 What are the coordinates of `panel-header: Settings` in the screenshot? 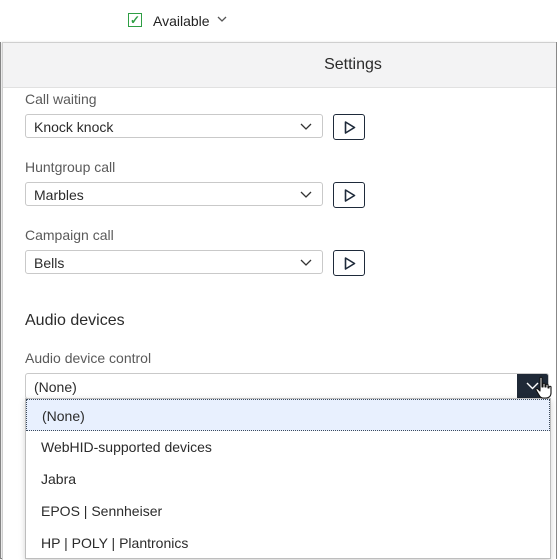 It's located at (279, 65).